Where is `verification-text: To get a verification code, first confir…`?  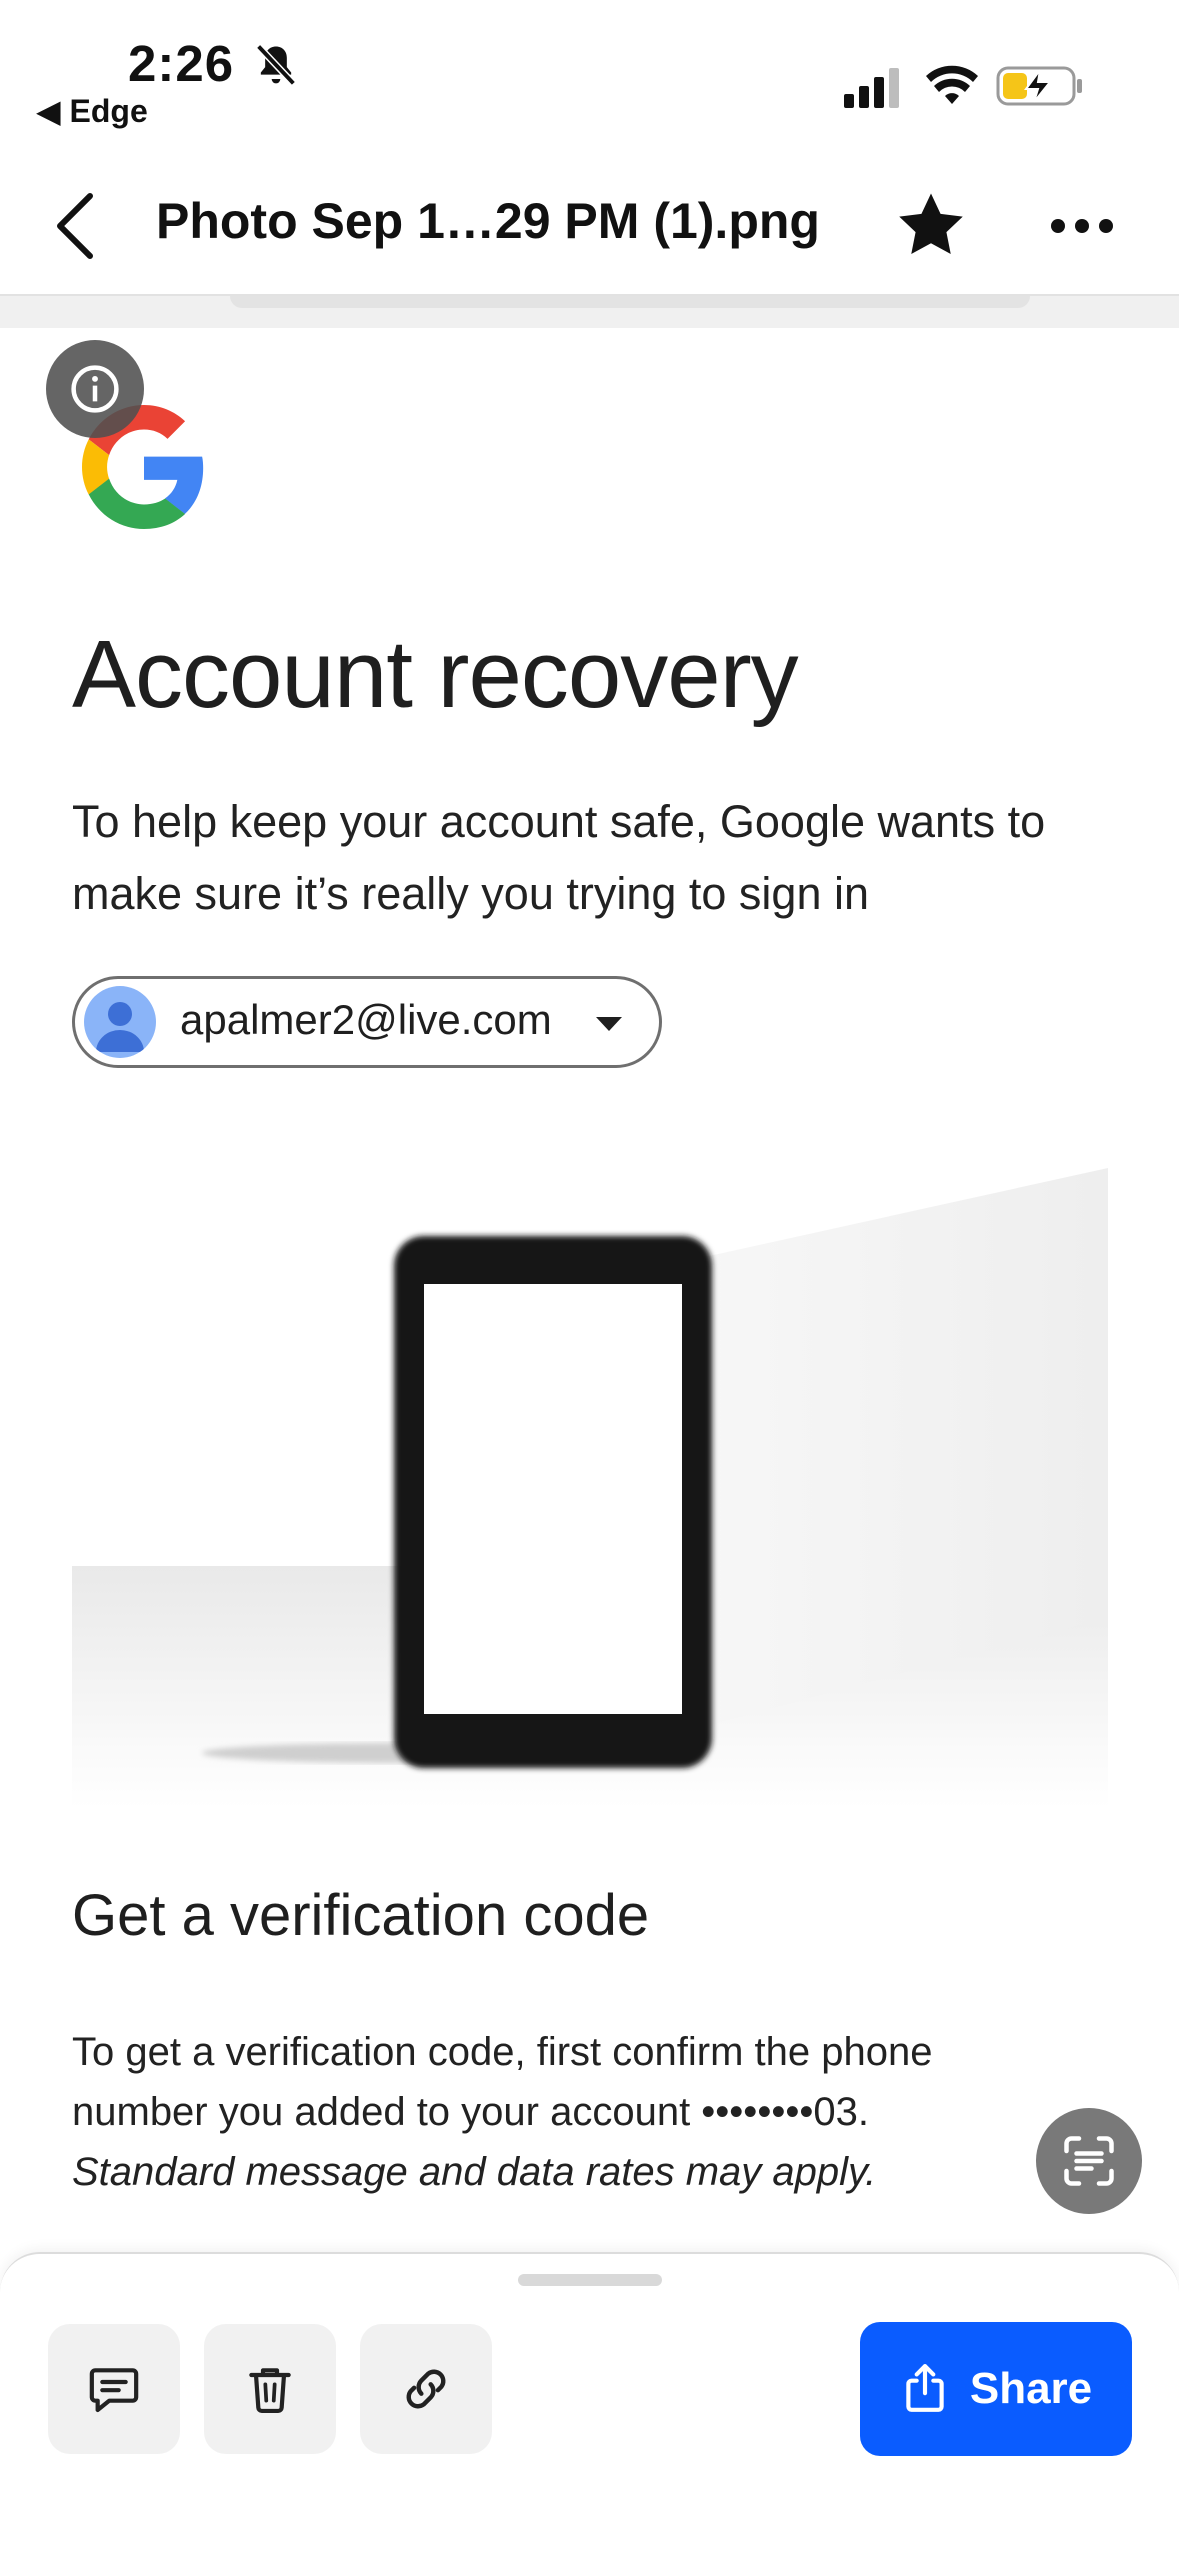 verification-text: To get a verification code, first confir… is located at coordinates (572, 2112).